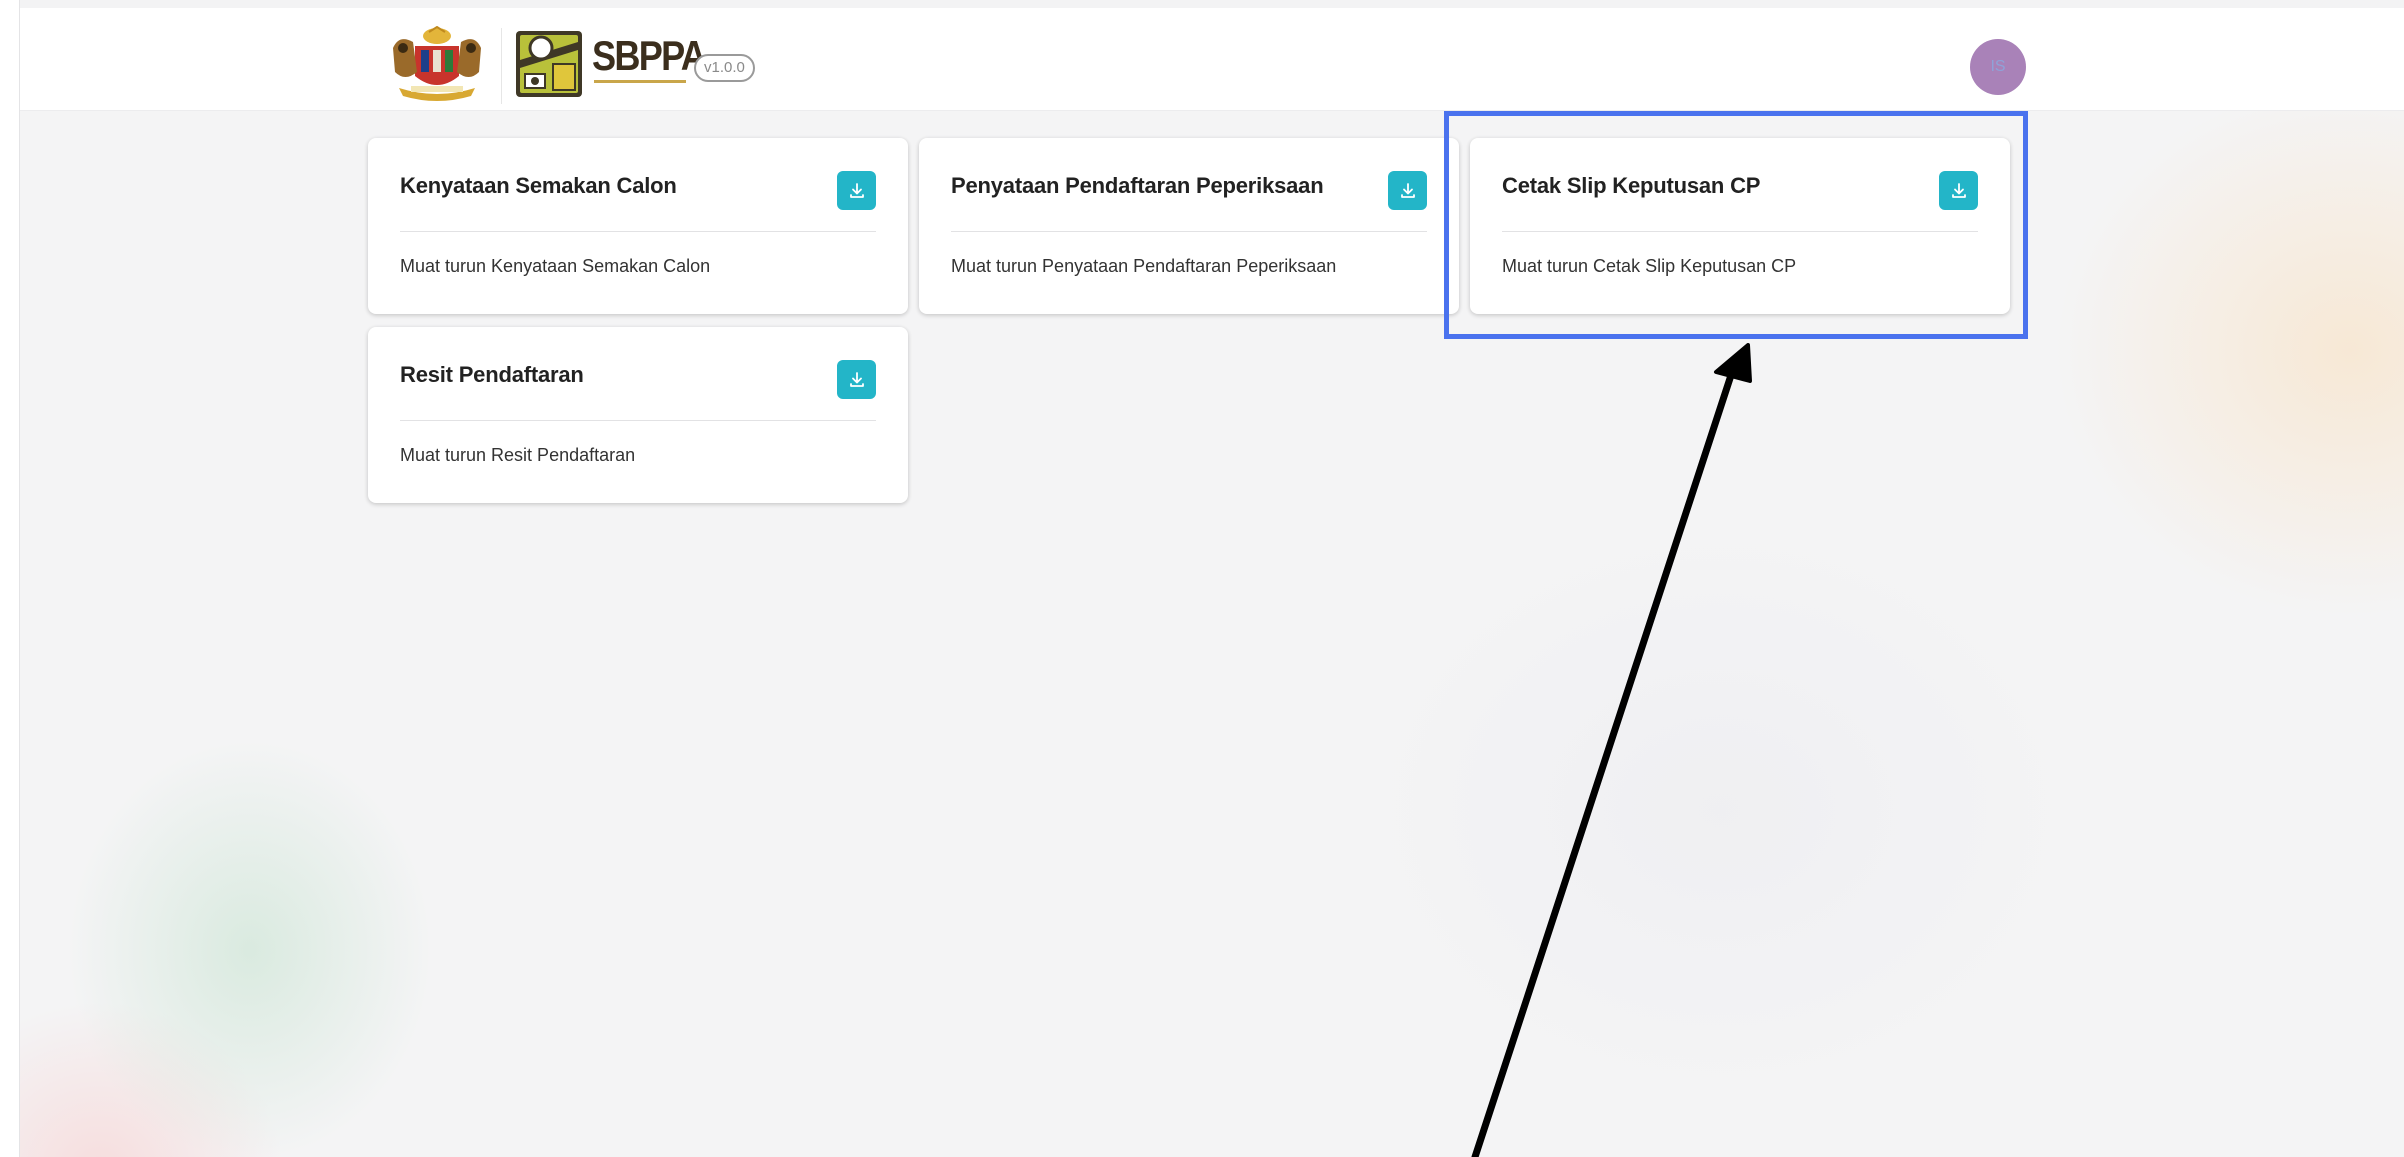 The image size is (2404, 1157). I want to click on logo-divider, so click(501, 66).